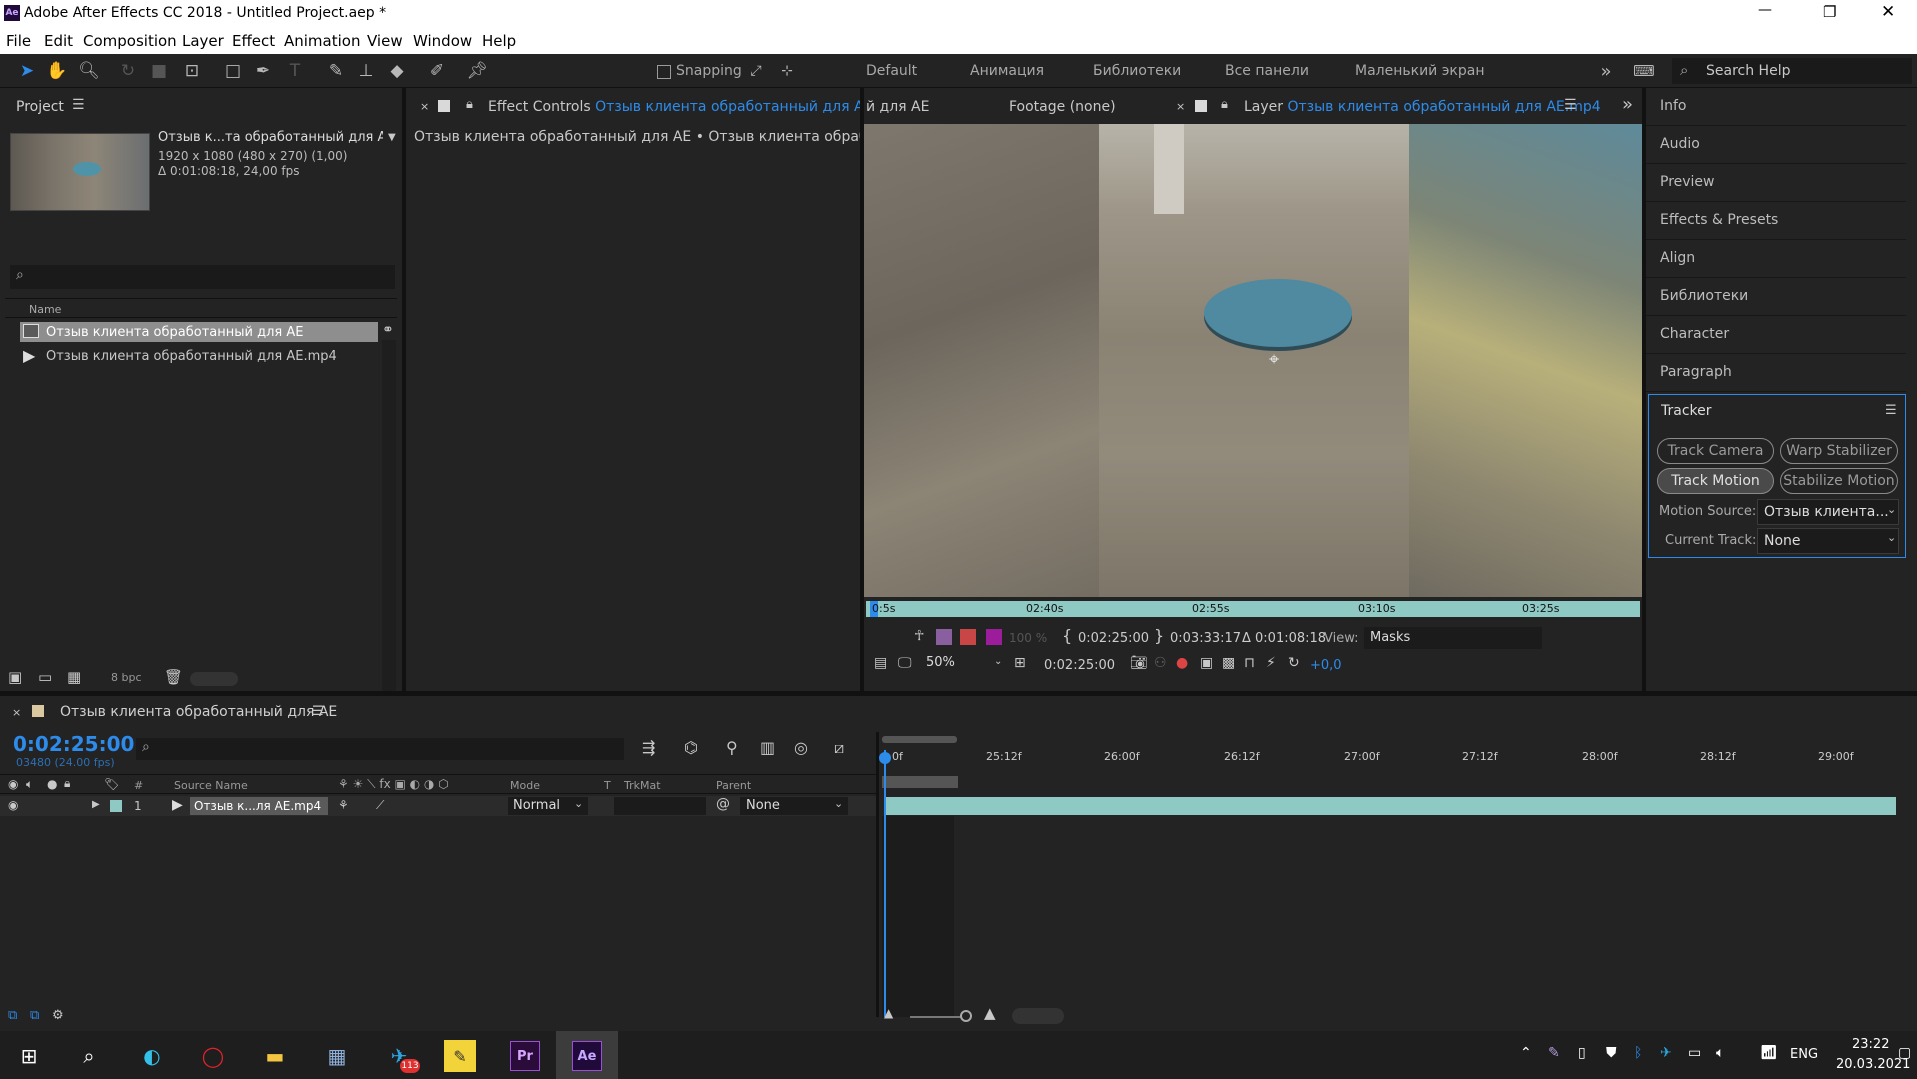  What do you see at coordinates (477, 71) in the screenshot?
I see `puppet-pin-tool-icon: 📌︎` at bounding box center [477, 71].